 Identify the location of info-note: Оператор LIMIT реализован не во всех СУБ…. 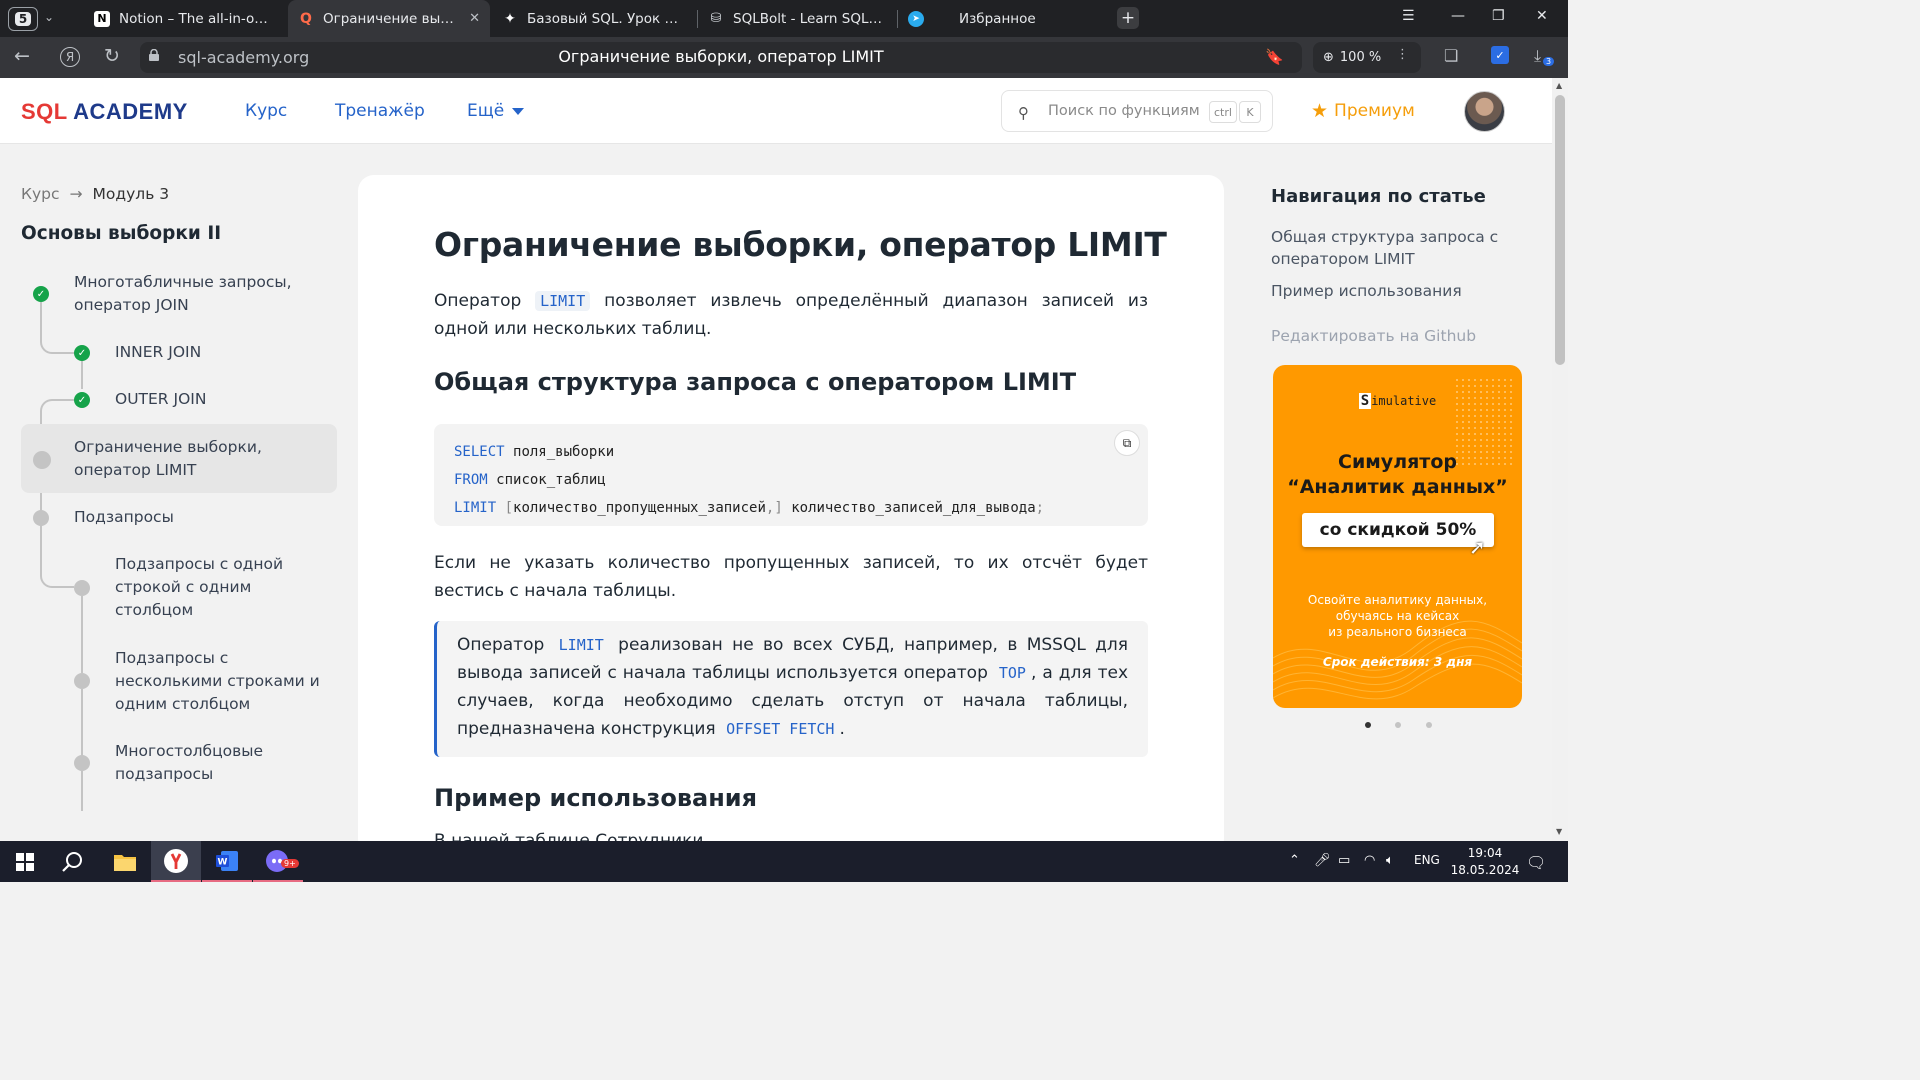
(791, 689).